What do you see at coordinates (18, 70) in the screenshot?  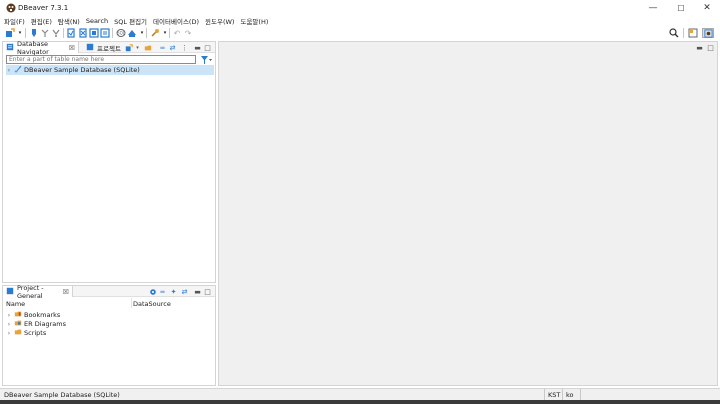 I see `sqlite-icon` at bounding box center [18, 70].